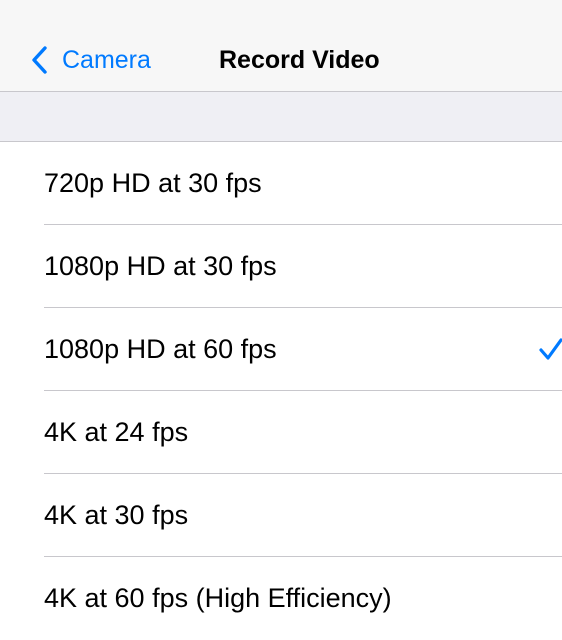 This screenshot has width=562, height=640. What do you see at coordinates (160, 349) in the screenshot?
I see `option-label: 1080p HD at 60 fps` at bounding box center [160, 349].